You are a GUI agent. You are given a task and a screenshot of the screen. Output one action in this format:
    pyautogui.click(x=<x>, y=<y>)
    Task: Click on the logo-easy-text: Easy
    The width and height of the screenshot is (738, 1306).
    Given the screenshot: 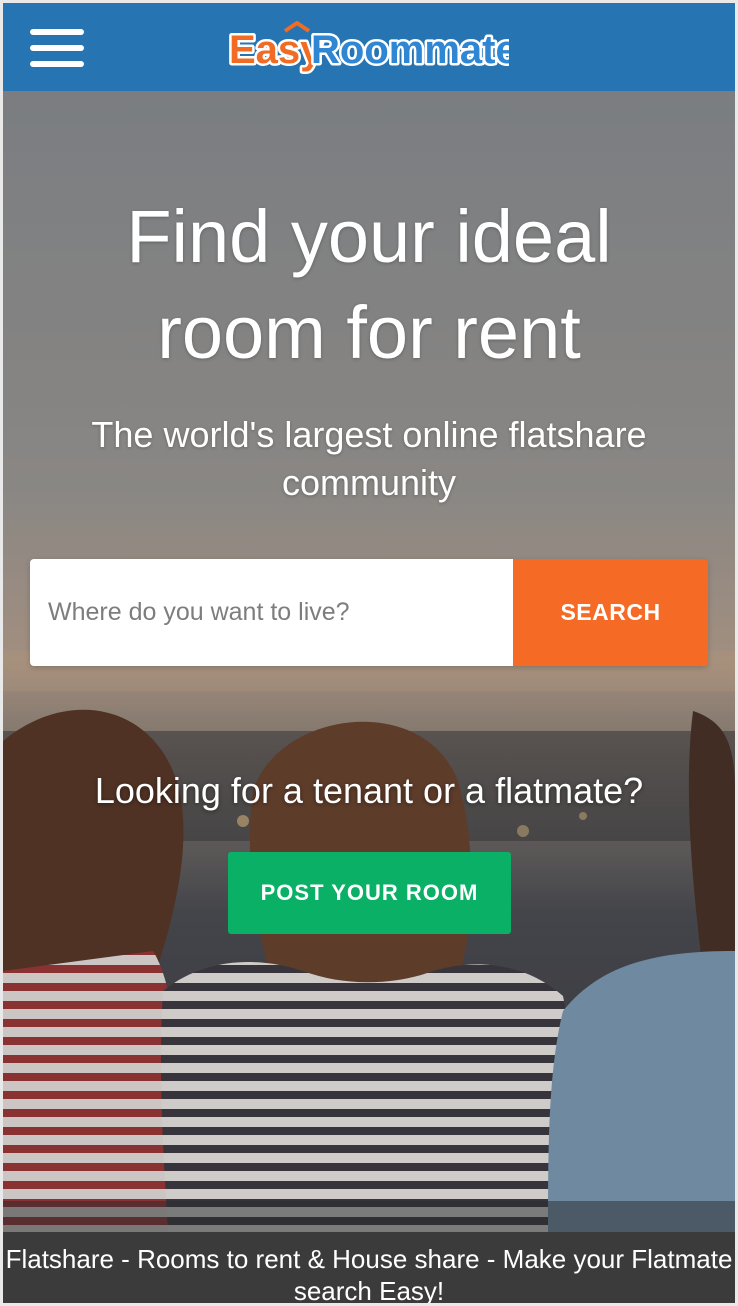 What is the action you would take?
    pyautogui.click(x=276, y=50)
    